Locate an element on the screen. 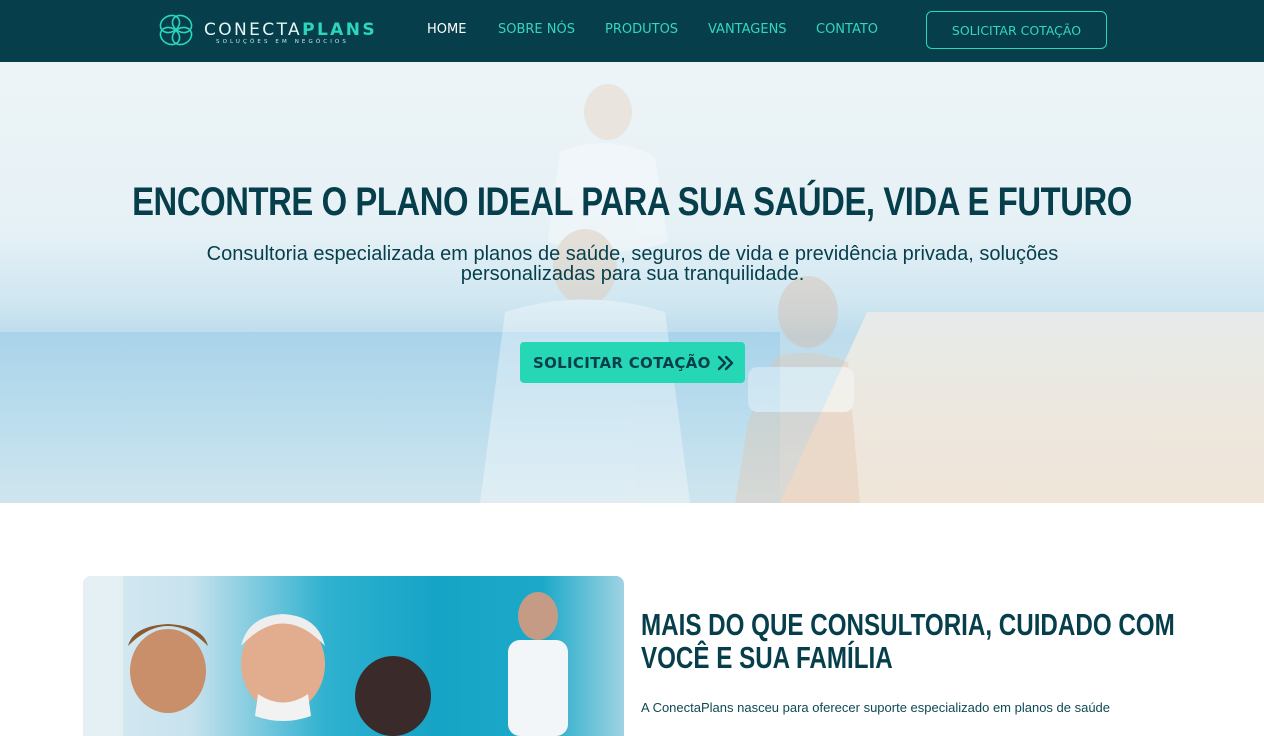 This screenshot has width=1264, height=736. nav-link-produtos: PRODUTOS is located at coordinates (641, 29).